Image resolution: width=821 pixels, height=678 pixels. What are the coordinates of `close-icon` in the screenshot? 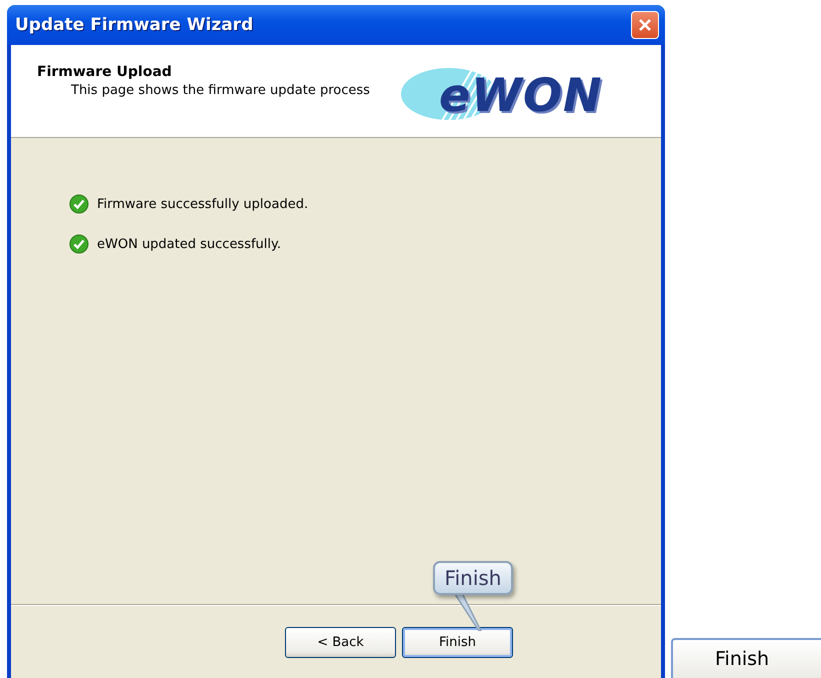 It's located at (645, 25).